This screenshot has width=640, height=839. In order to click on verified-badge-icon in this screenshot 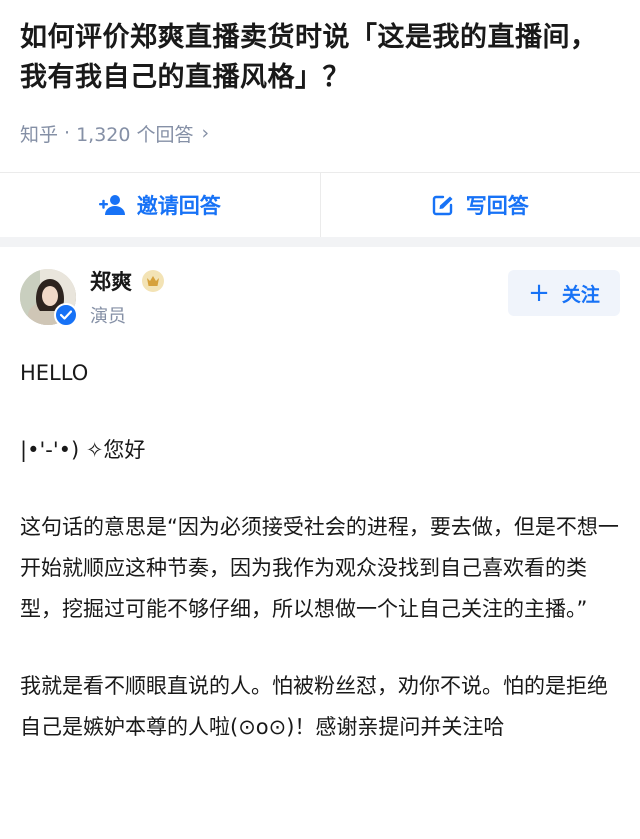, I will do `click(66, 315)`.